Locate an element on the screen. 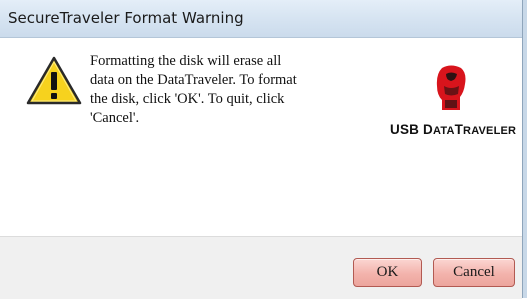 The height and width of the screenshot is (299, 527). dialog-title: SecureTraveler Format Warning is located at coordinates (126, 18).